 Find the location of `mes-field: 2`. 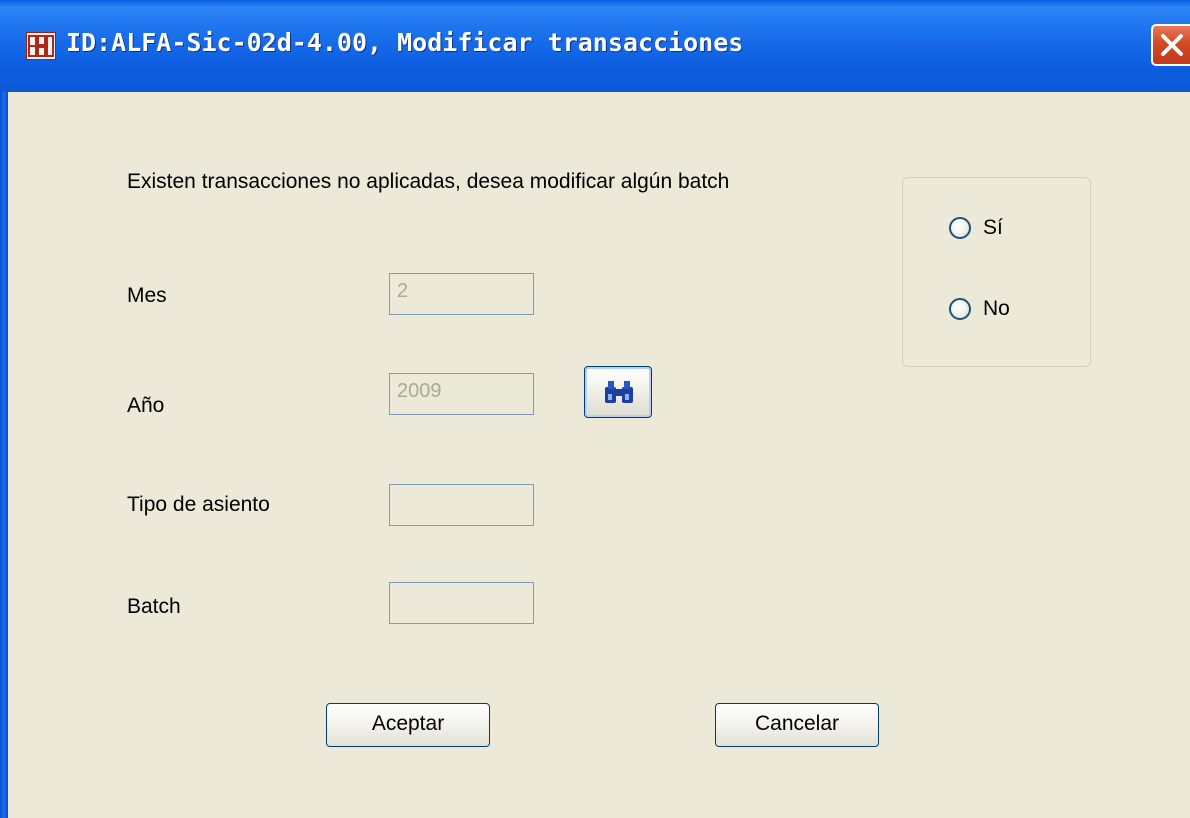

mes-field: 2 is located at coordinates (461, 294).